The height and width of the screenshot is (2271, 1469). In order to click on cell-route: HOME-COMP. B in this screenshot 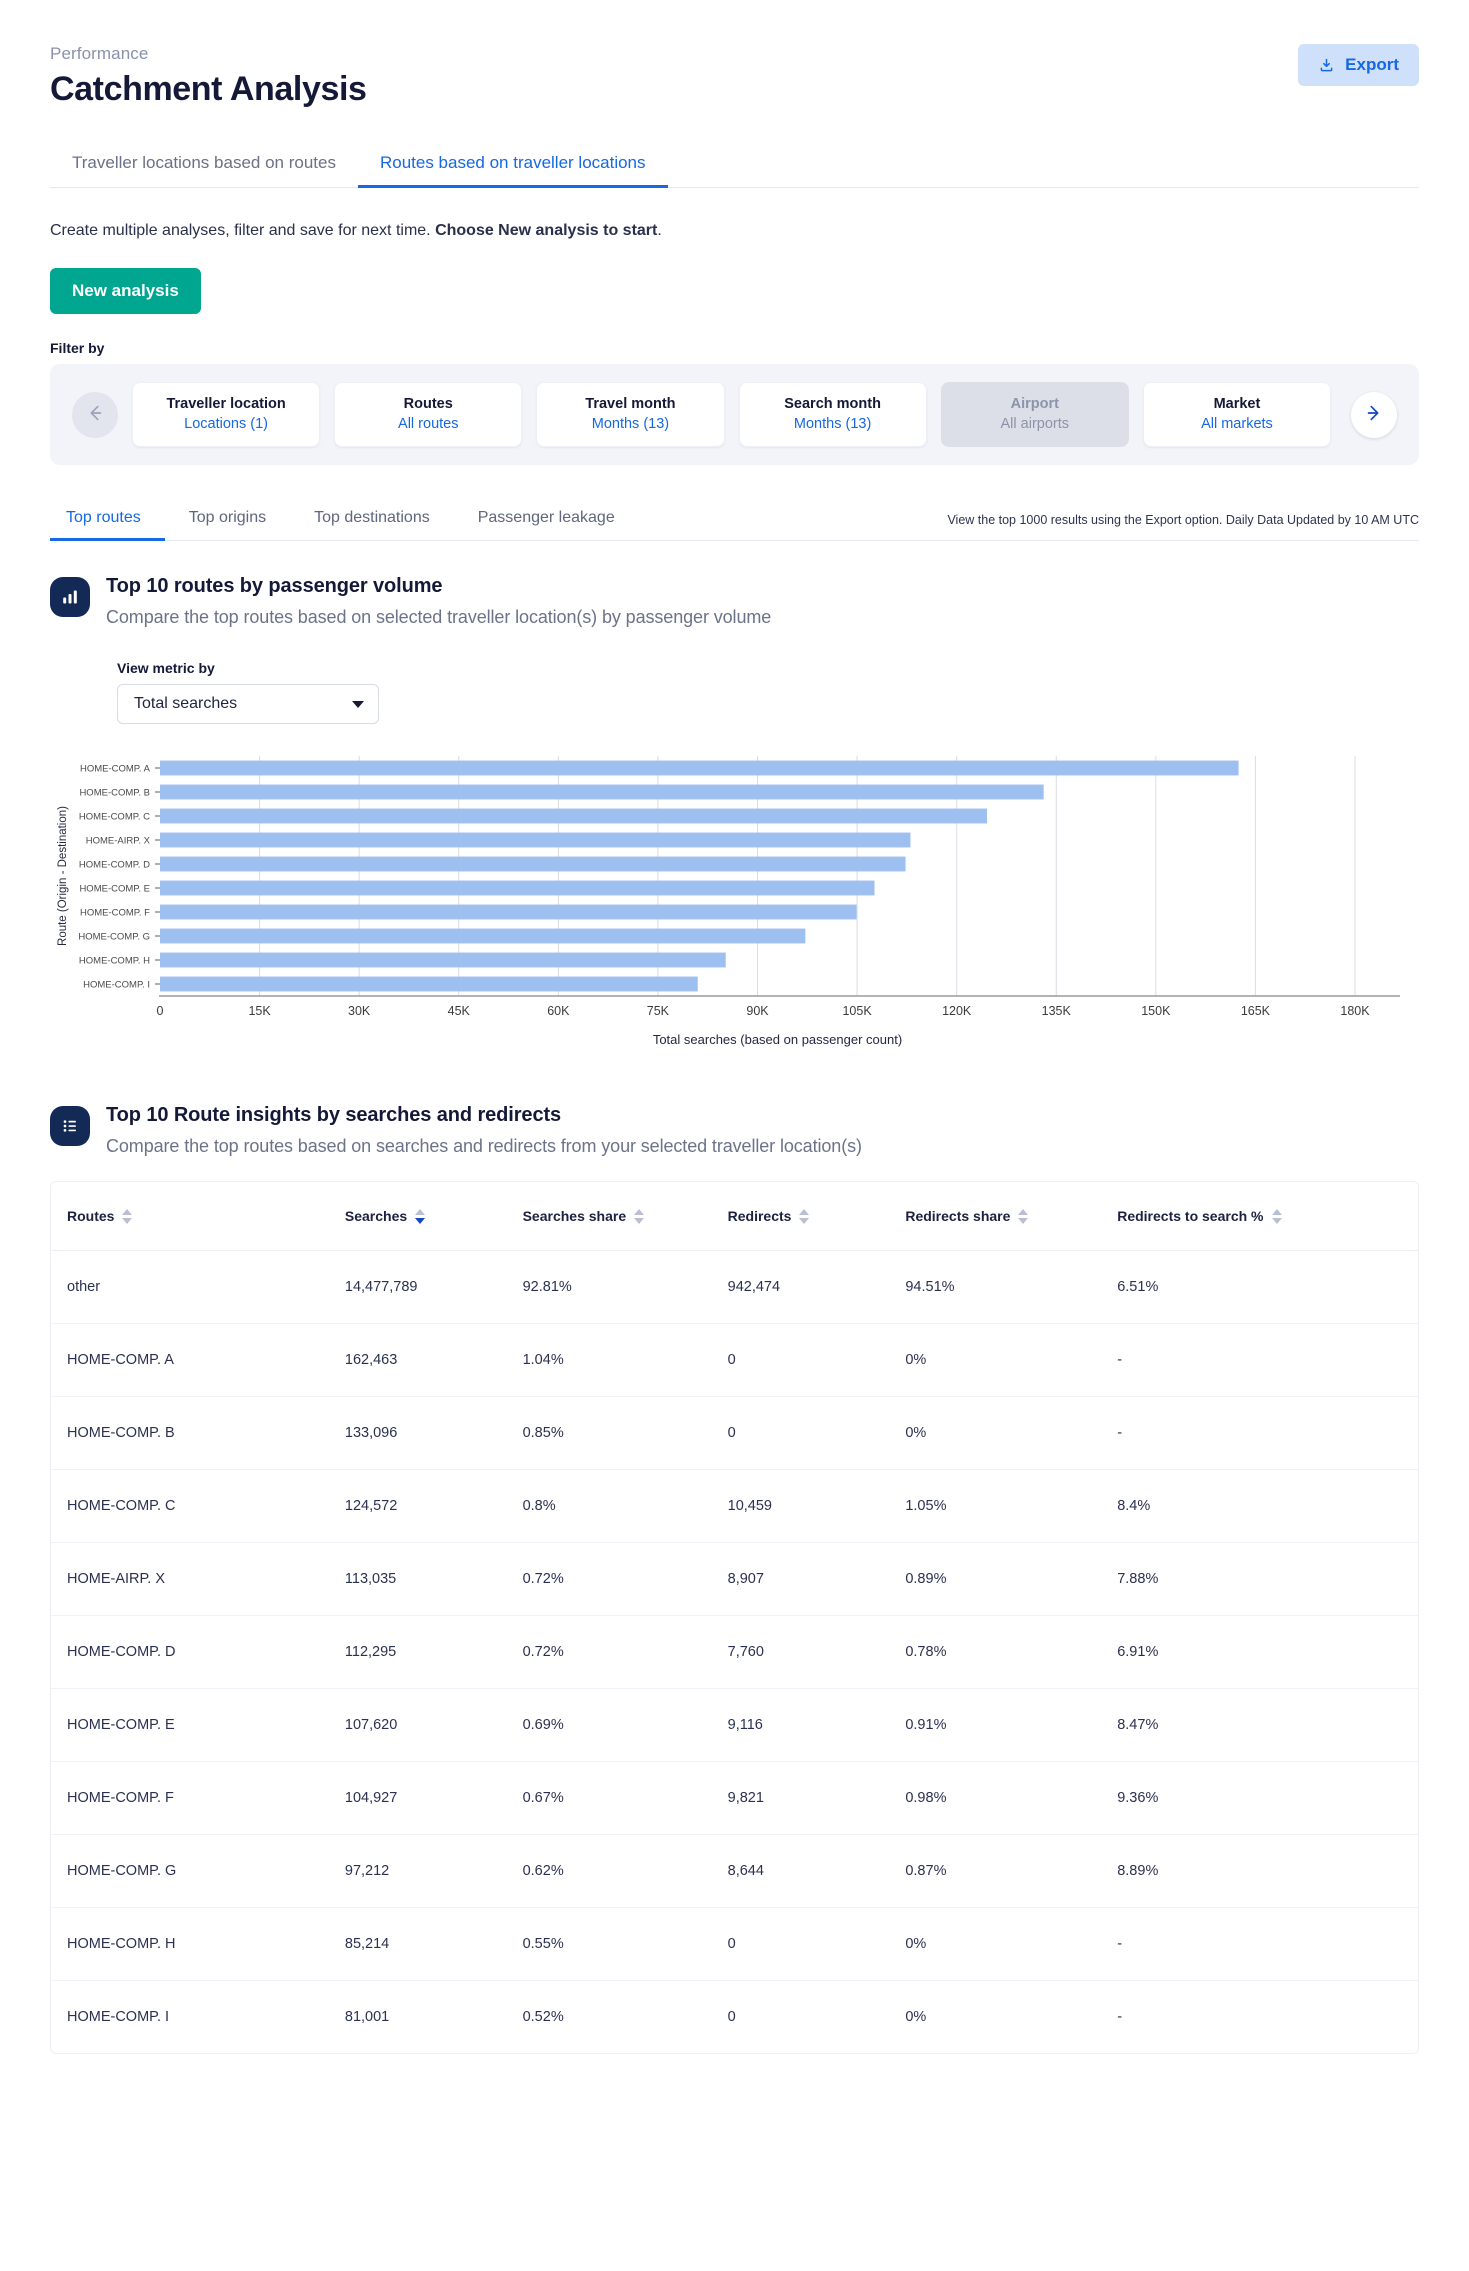, I will do `click(198, 1433)`.